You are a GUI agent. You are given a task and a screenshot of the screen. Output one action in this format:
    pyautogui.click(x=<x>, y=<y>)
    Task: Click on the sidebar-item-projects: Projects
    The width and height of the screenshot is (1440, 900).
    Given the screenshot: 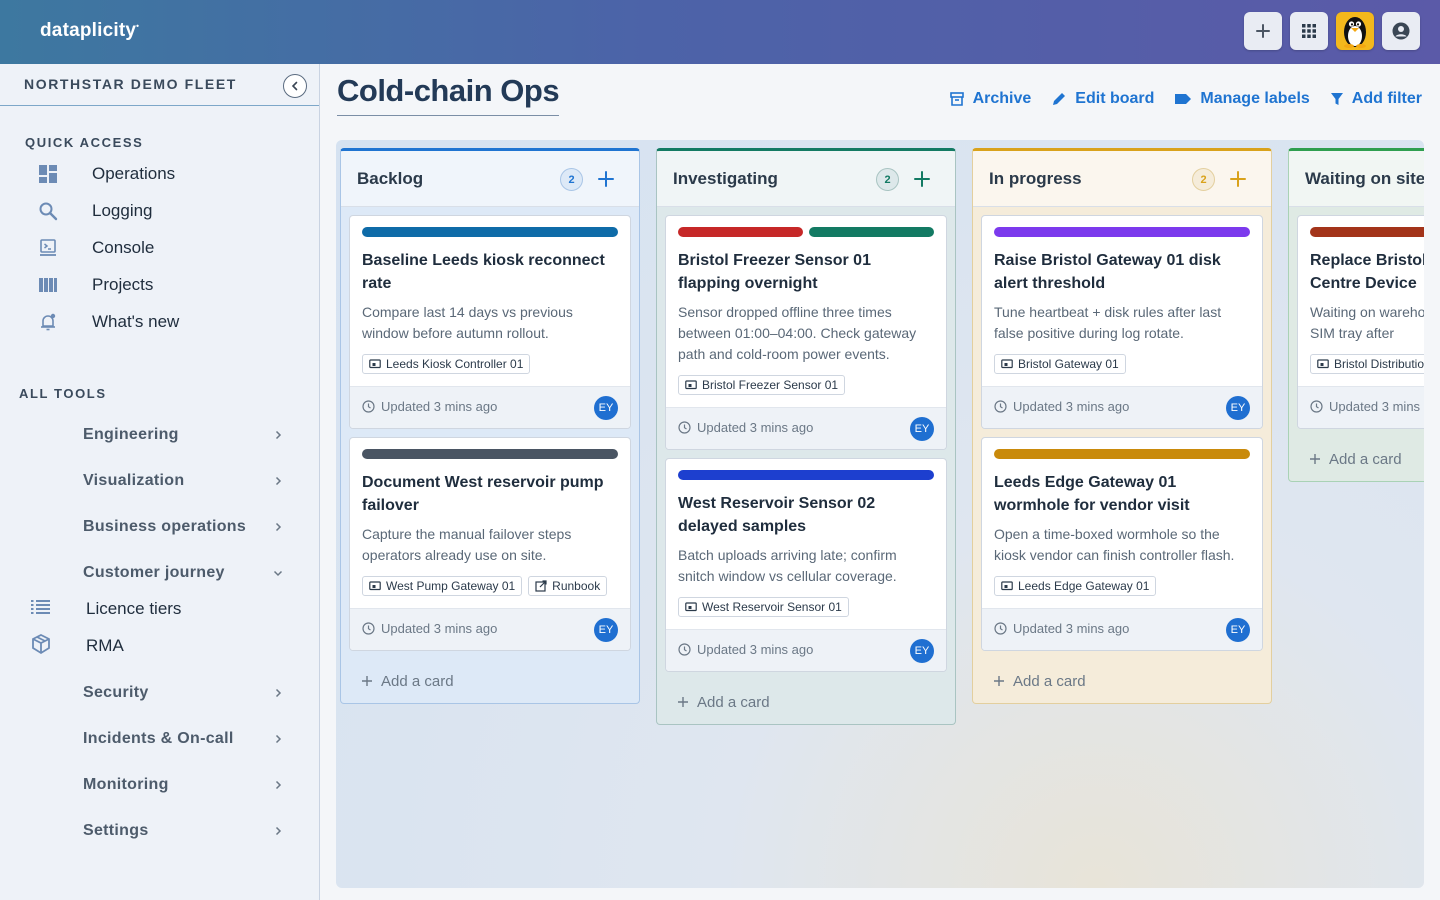 What is the action you would take?
    pyautogui.click(x=94, y=285)
    